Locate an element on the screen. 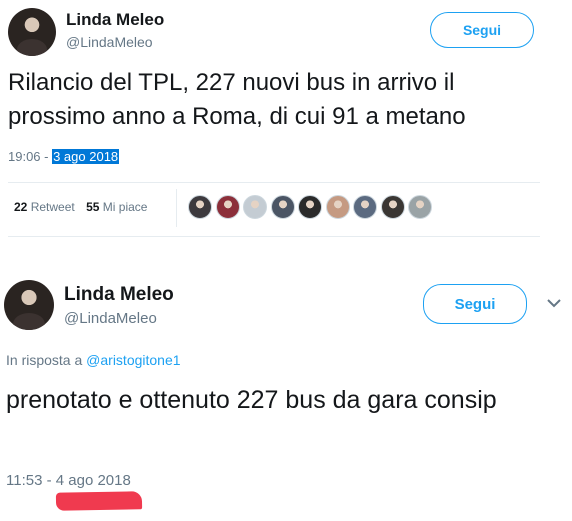 The width and height of the screenshot is (572, 521). tweet-timestamp: 11:53 - 4 ago 2018 is located at coordinates (68, 480).